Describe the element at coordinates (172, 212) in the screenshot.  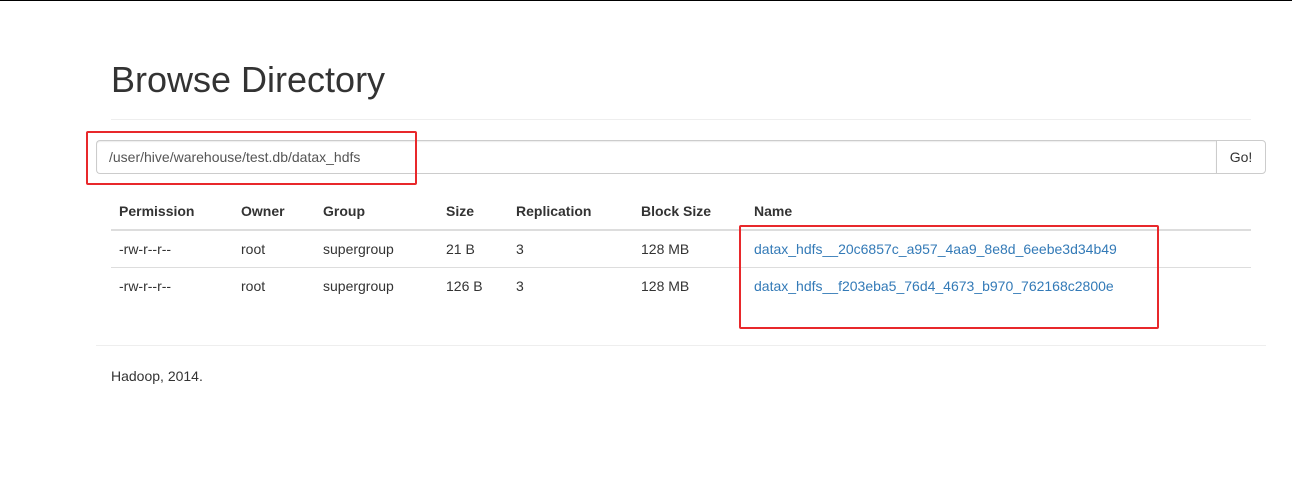
I see `header-permission: Permission` at that location.